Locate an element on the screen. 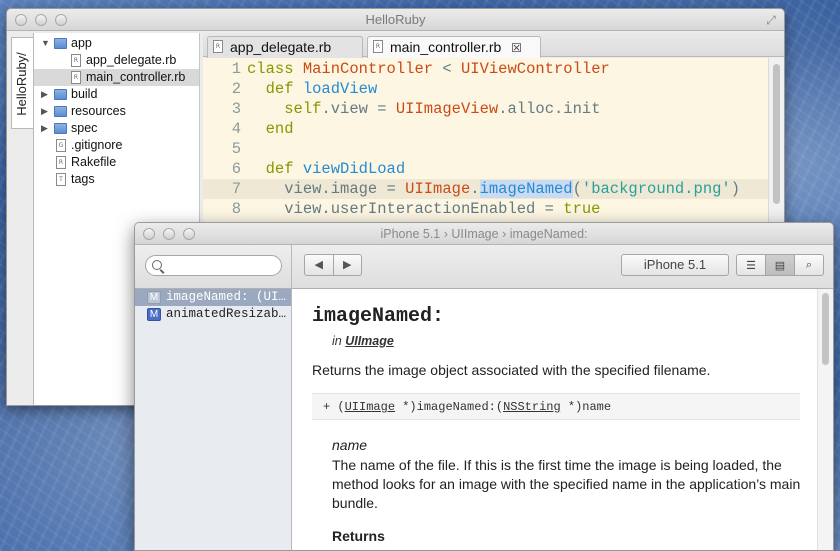 The image size is (840, 551). project-sidebar-label: HelloRuby/ is located at coordinates (21, 84).